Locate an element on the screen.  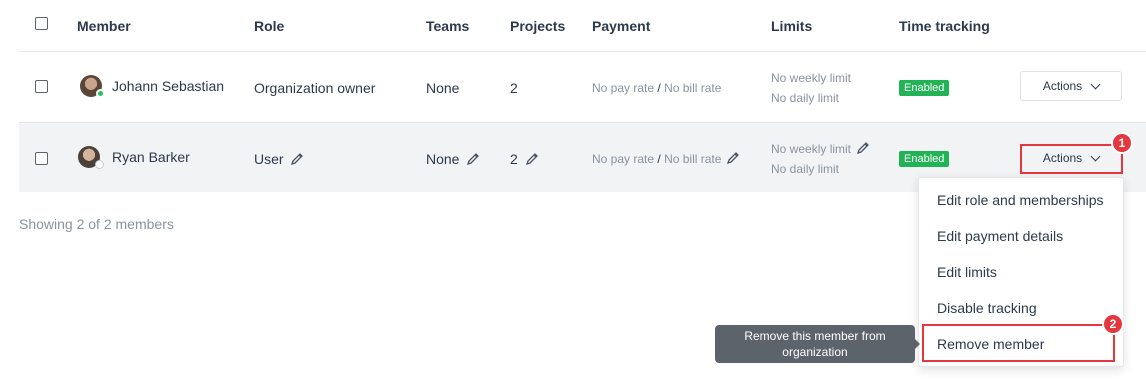
role-value: Organization owner is located at coordinates (315, 88).